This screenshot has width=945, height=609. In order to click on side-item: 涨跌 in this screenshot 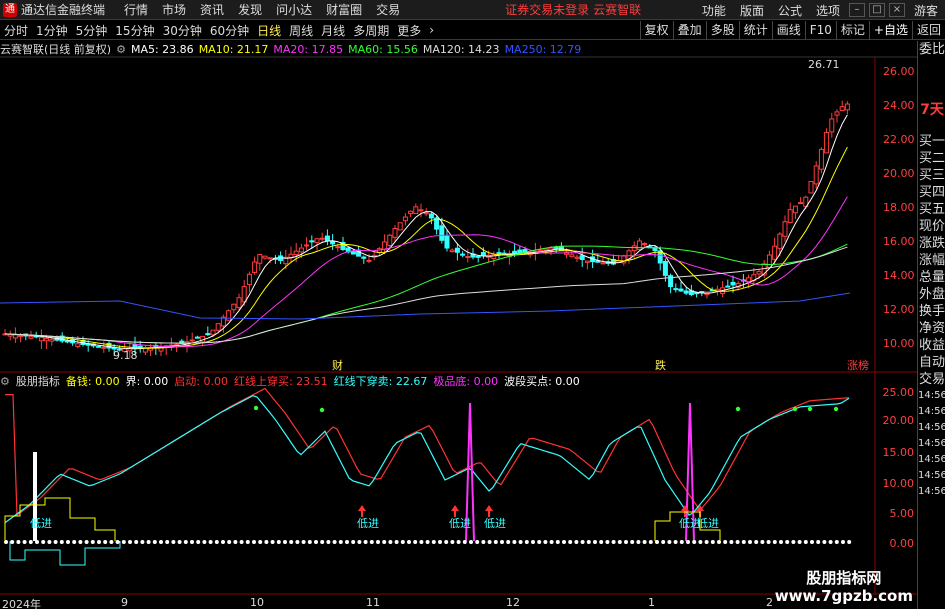, I will do `click(931, 243)`.